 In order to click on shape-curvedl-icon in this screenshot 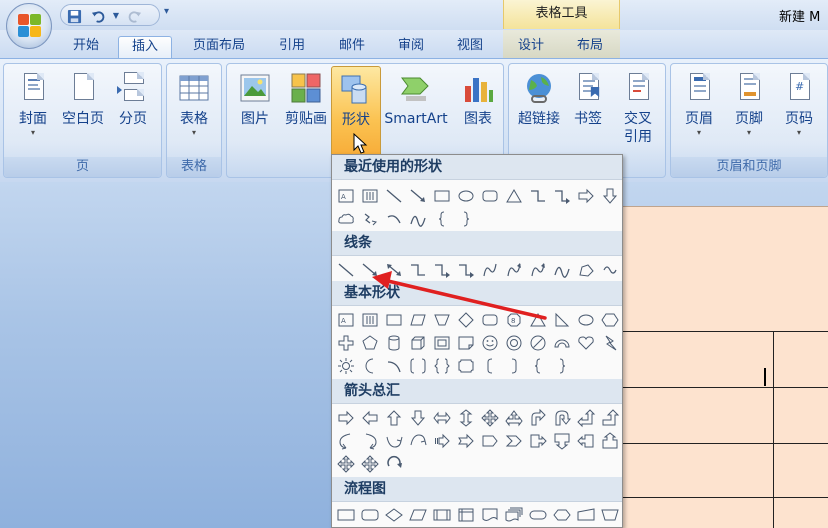, I will do `click(371, 441)`.